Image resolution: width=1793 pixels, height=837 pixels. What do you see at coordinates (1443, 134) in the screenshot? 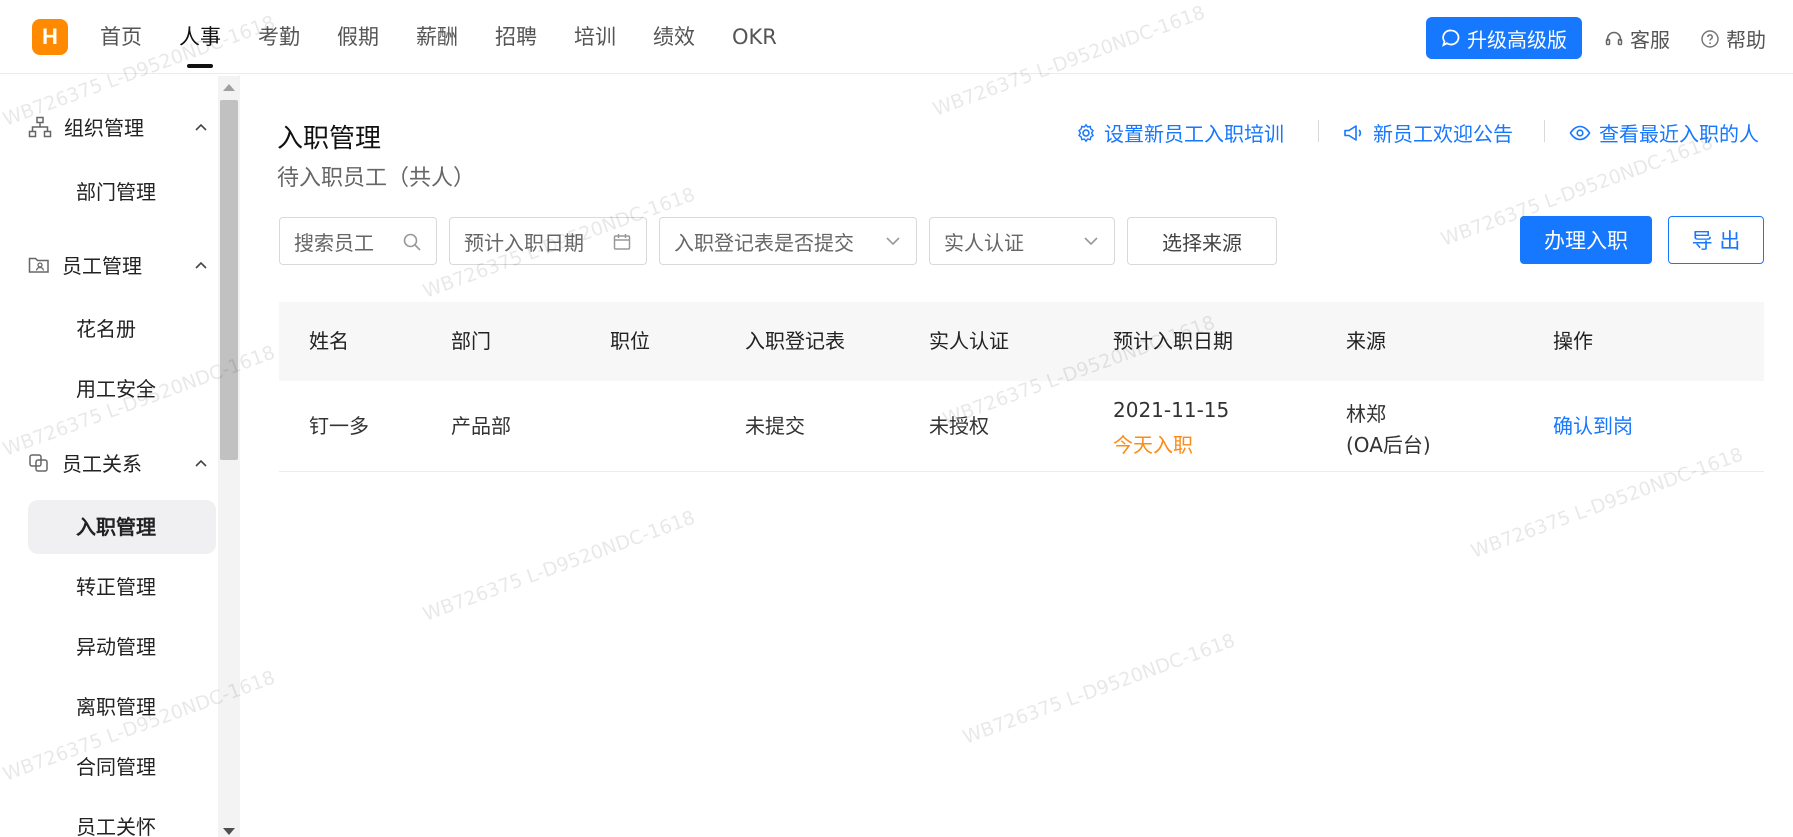
I see `welcome-announcement-label: 新员工欢迎公告` at bounding box center [1443, 134].